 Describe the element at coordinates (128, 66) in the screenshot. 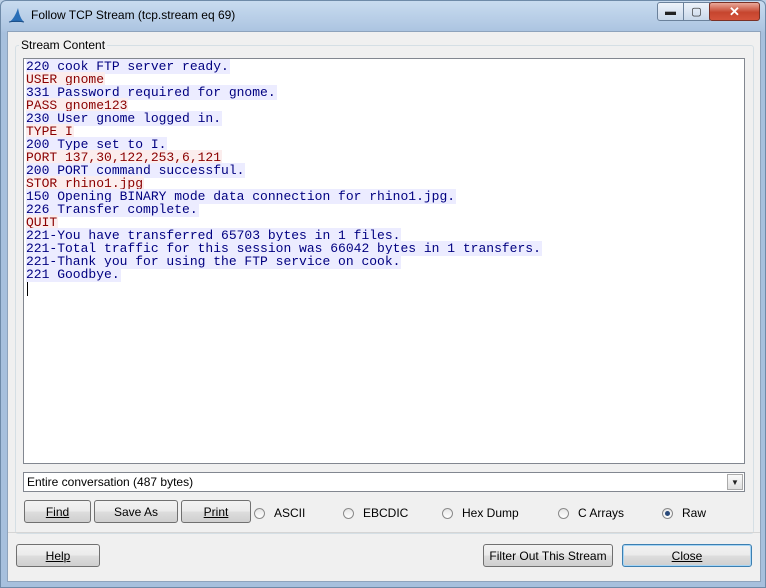

I see `server-line: 220 cook FTP server ready.` at that location.